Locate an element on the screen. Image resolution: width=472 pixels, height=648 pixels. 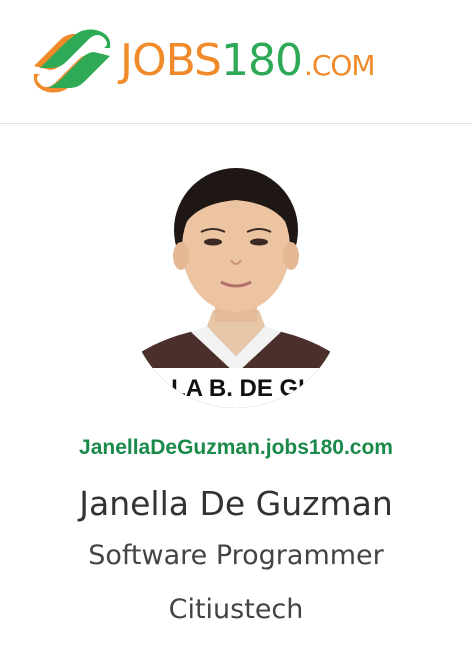
profile-job-title: Software Programmer is located at coordinates (236, 555).